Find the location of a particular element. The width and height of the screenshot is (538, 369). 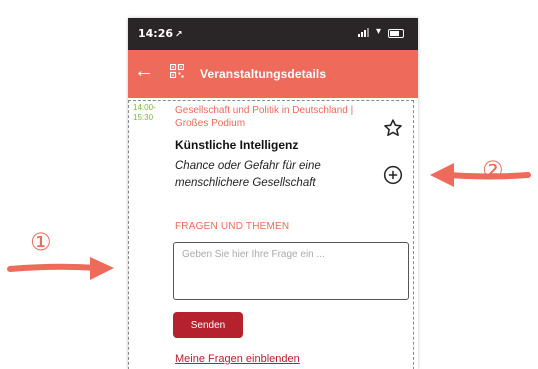

question-input is located at coordinates (291, 271).